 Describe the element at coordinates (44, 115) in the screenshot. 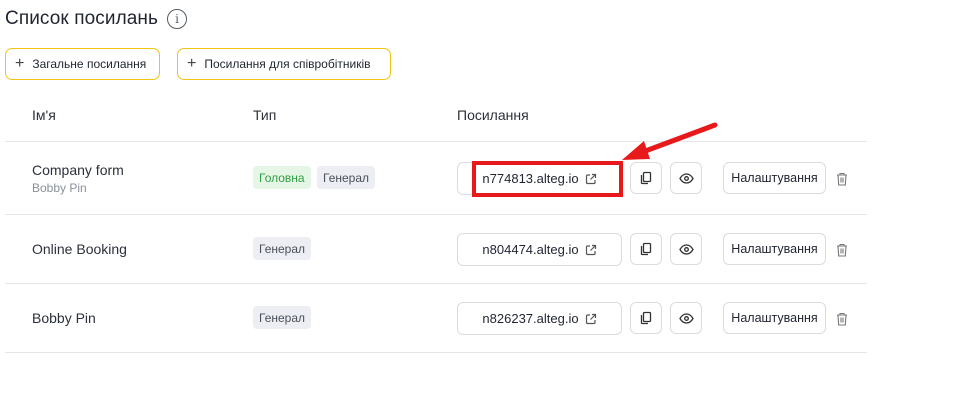

I see `column-header-name: Ім'я` at that location.